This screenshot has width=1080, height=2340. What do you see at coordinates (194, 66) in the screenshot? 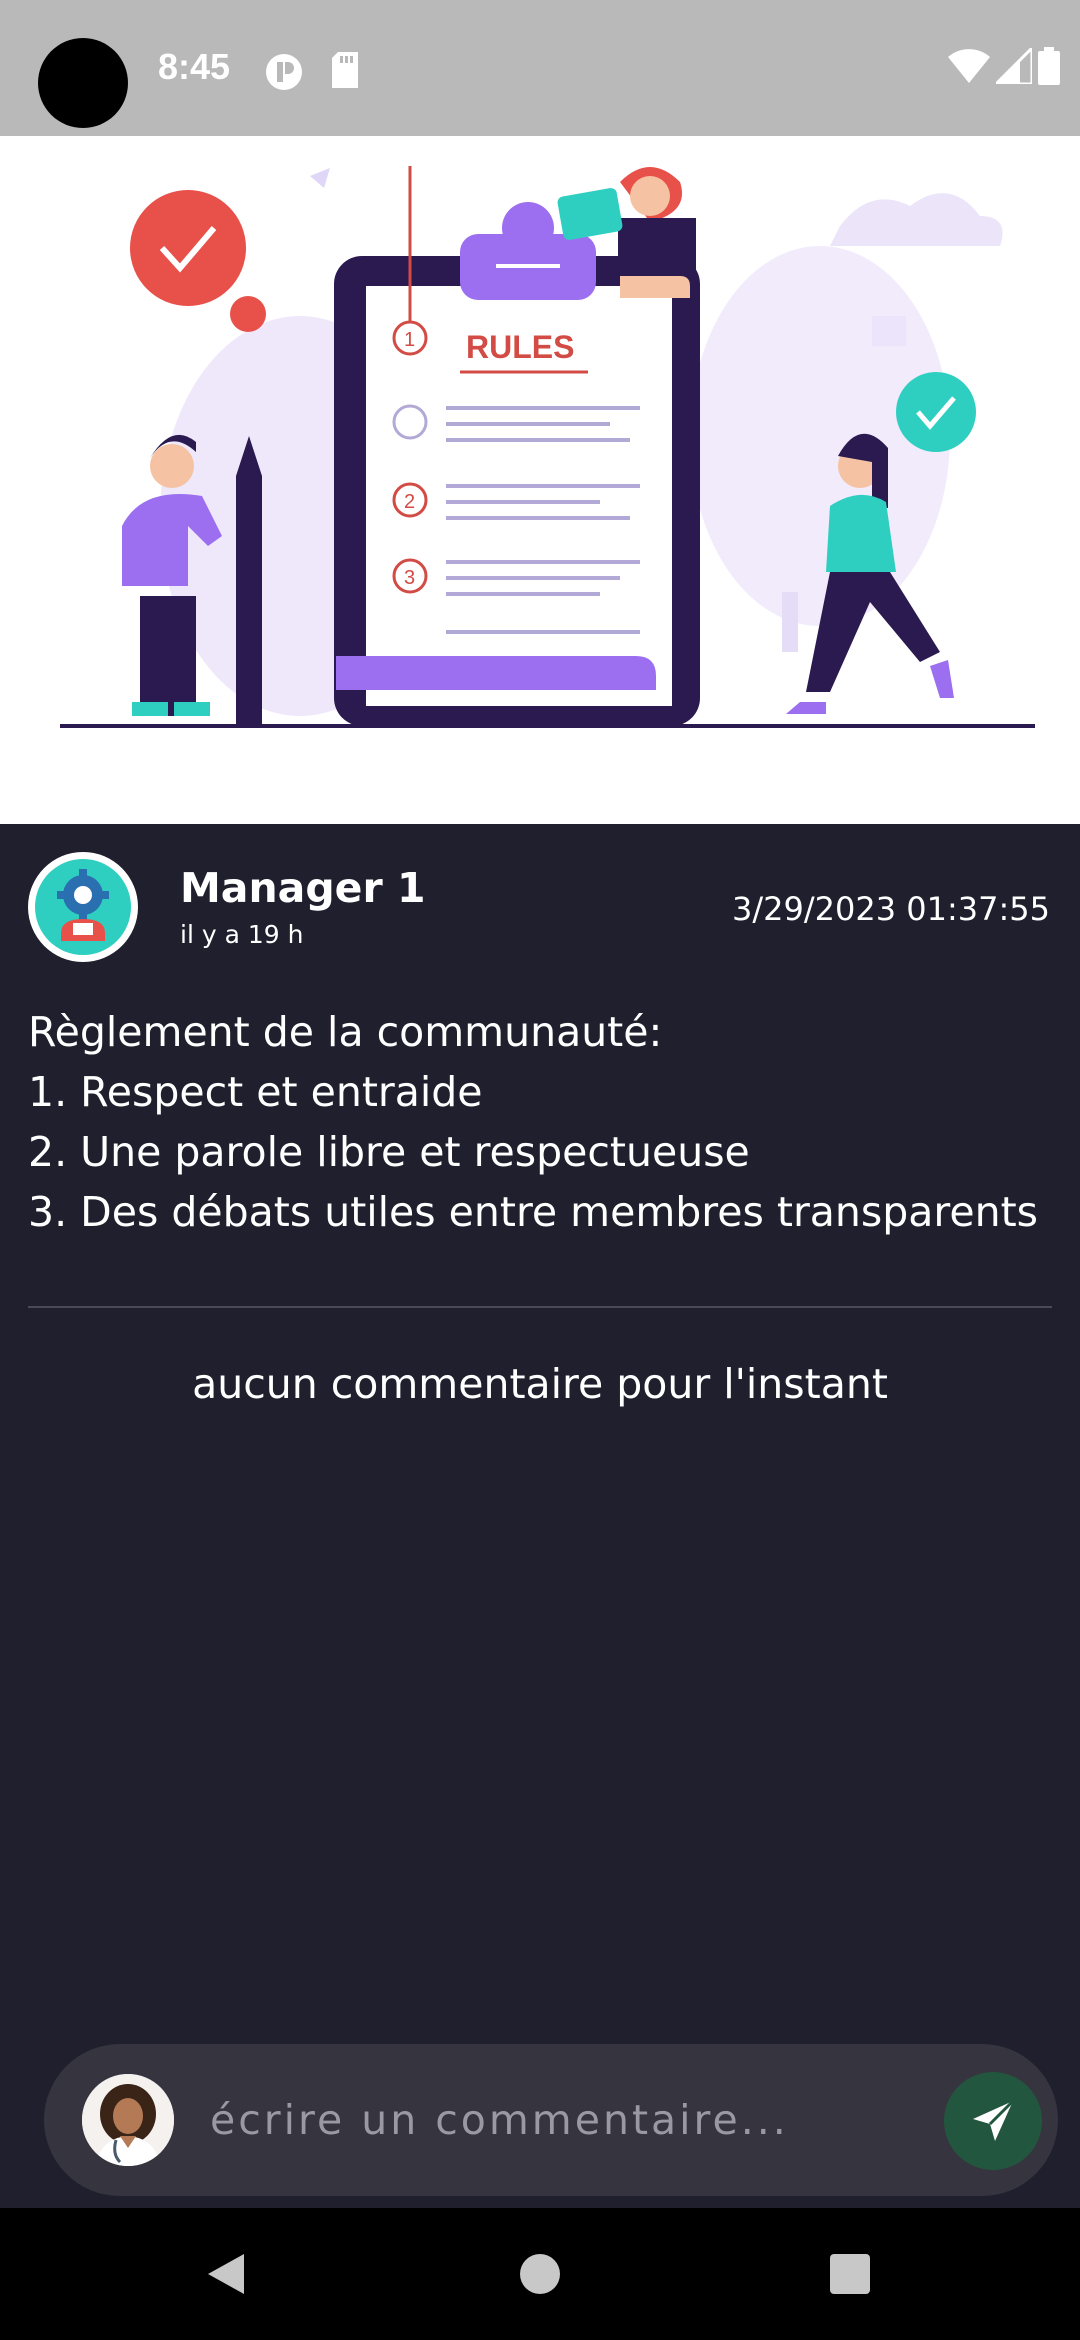
I see `status-time: 8:45` at bounding box center [194, 66].